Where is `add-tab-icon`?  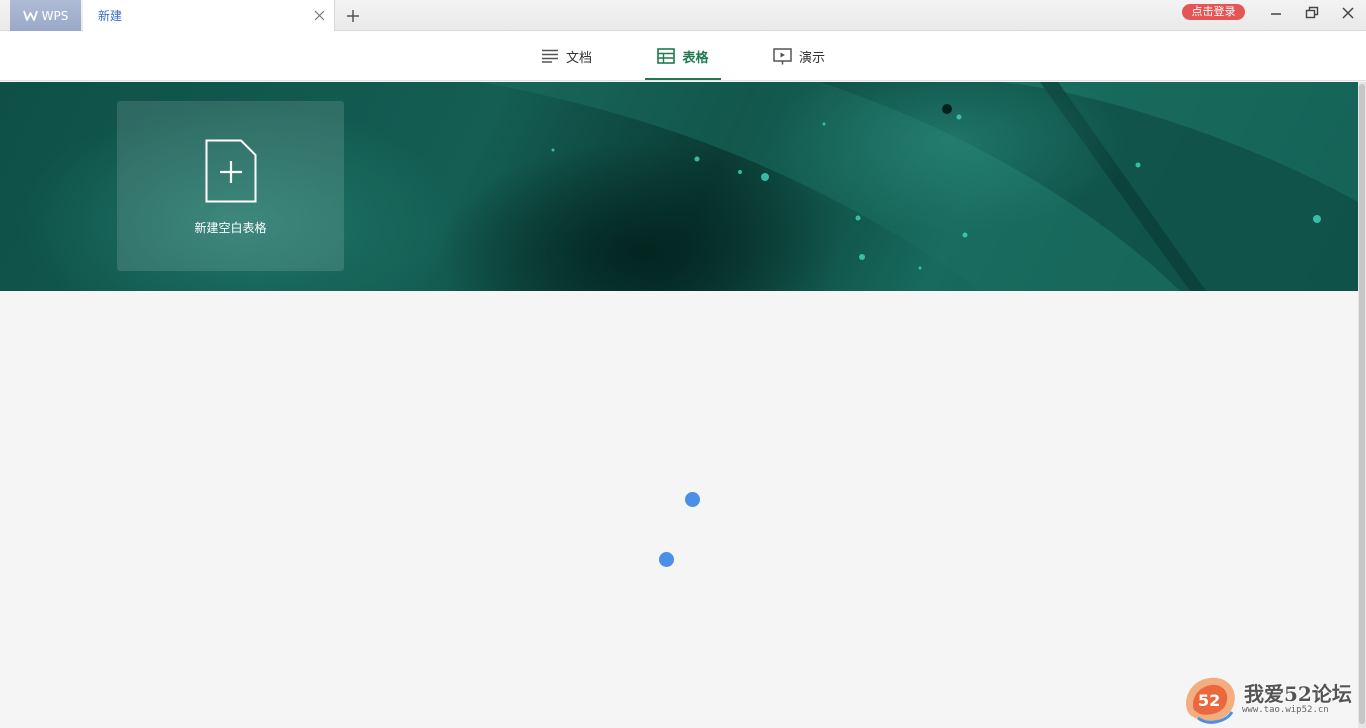 add-tab-icon is located at coordinates (353, 16).